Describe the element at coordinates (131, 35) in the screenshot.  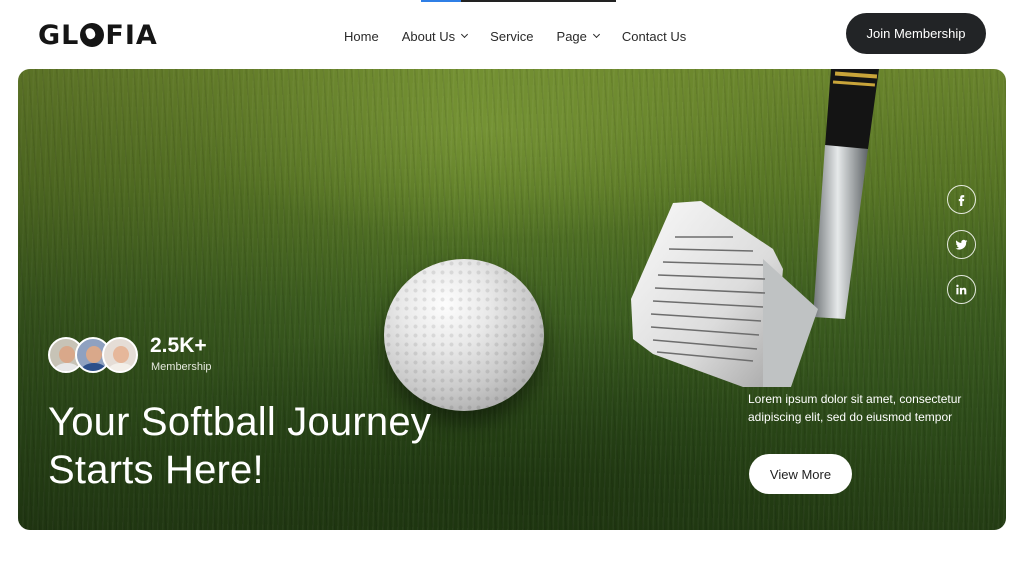
I see `logo-text-end: FIA` at that location.